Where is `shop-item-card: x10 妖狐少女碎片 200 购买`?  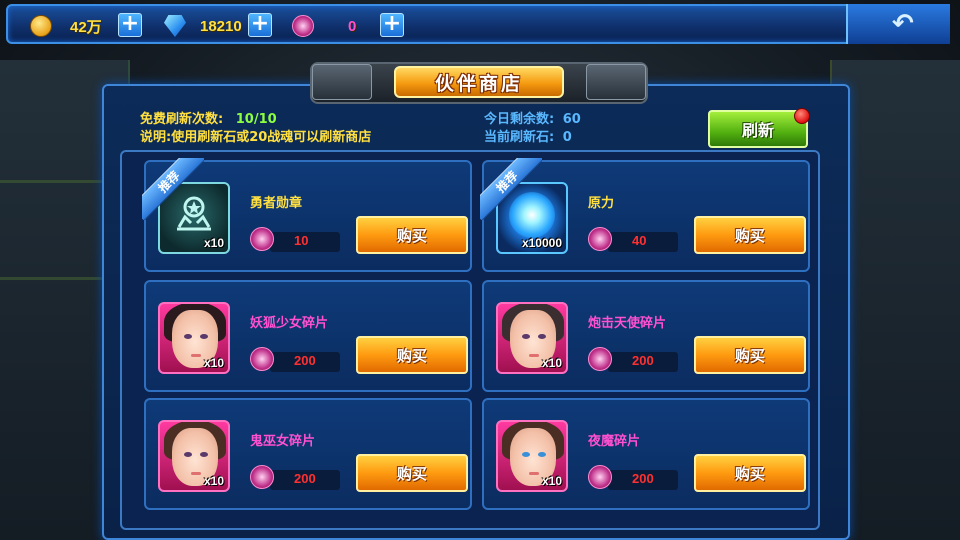 shop-item-card: x10 妖狐少女碎片 200 购买 is located at coordinates (308, 336).